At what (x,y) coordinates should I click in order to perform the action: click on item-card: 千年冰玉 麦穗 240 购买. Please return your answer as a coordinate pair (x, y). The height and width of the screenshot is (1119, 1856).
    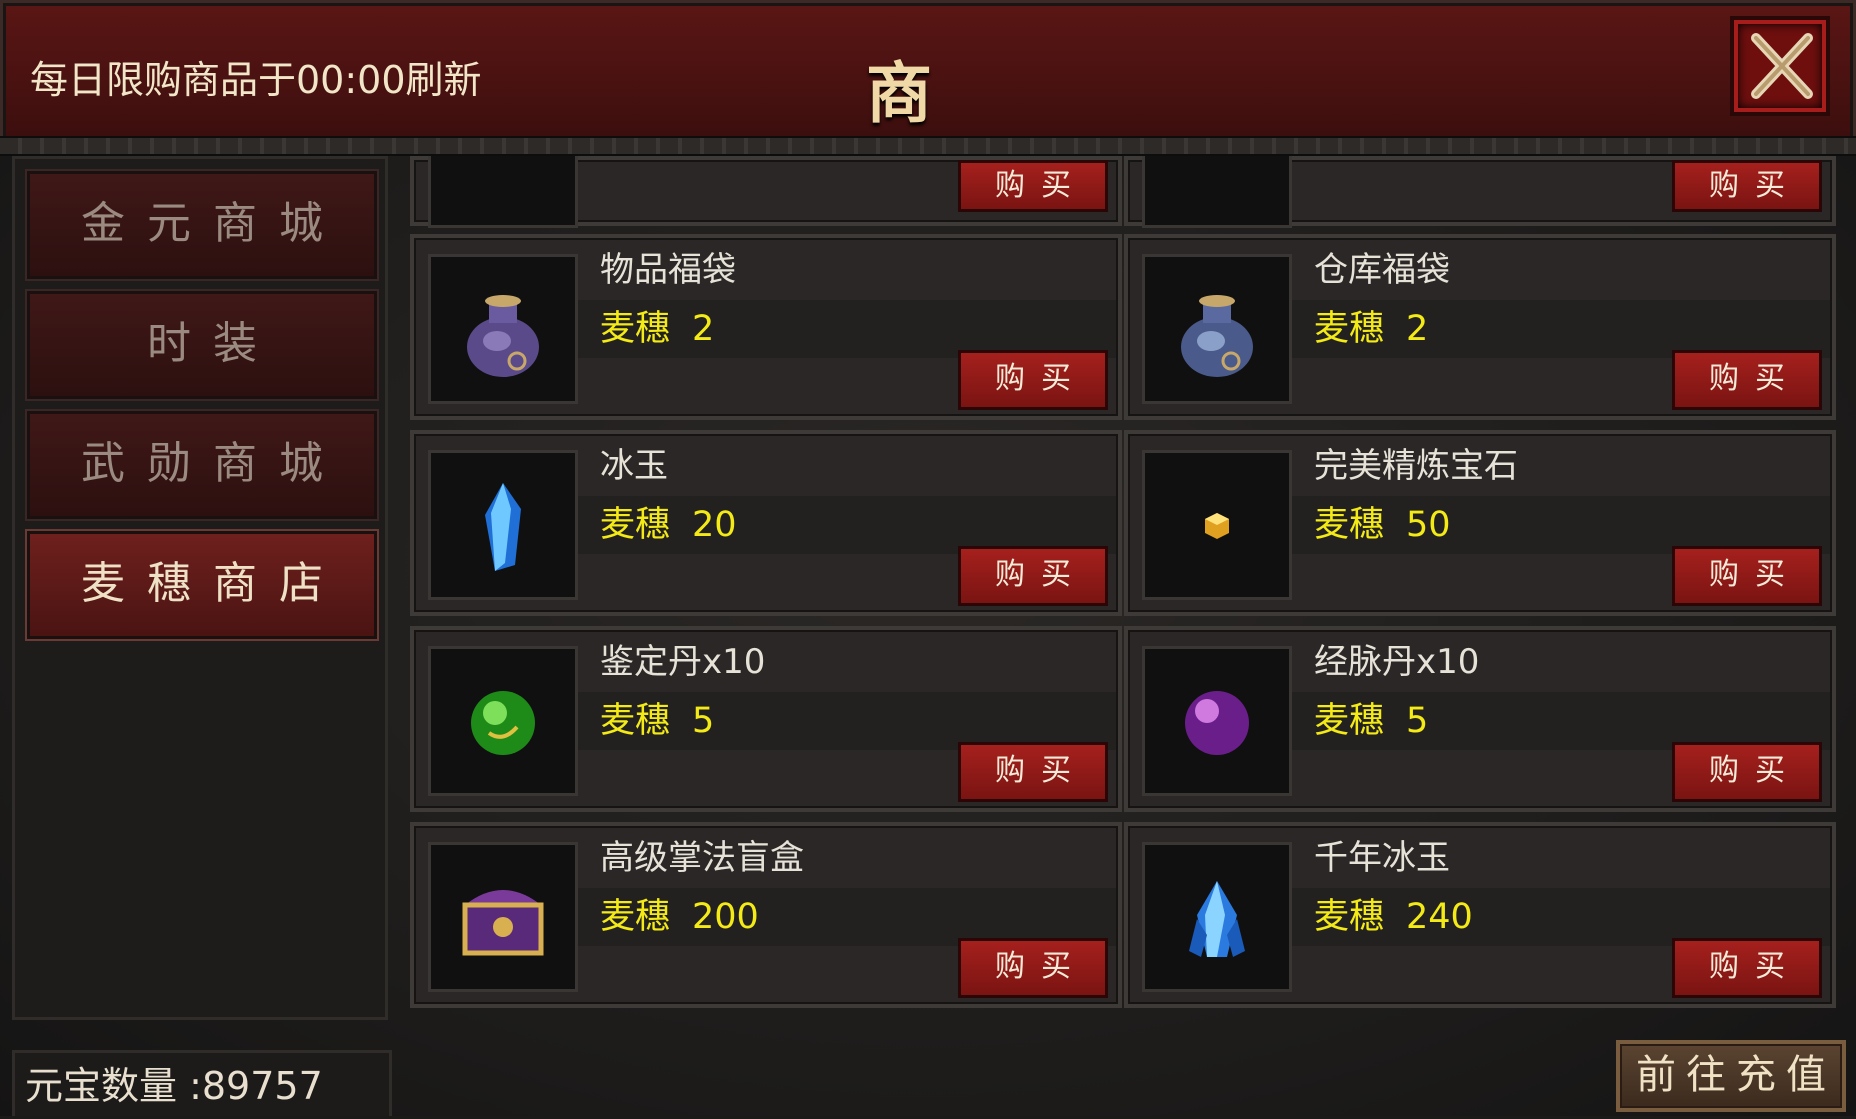
    Looking at the image, I should click on (1480, 915).